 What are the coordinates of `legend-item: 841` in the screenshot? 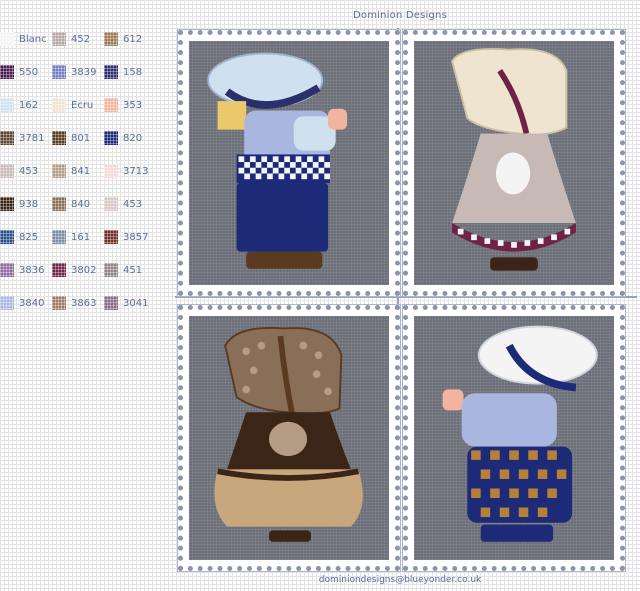 It's located at (71, 171).